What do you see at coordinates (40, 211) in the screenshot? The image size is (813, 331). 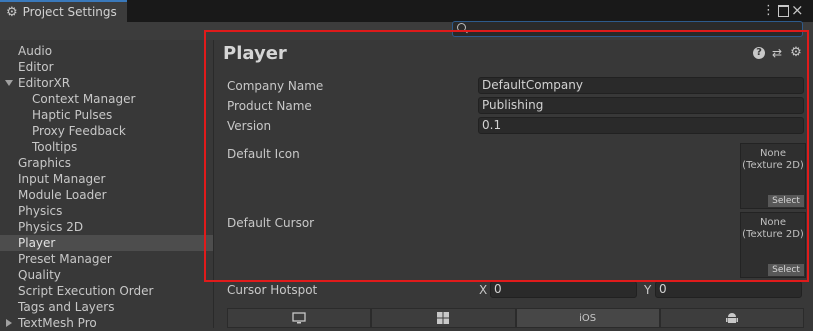 I see `sidebar-item-label: Physics` at bounding box center [40, 211].